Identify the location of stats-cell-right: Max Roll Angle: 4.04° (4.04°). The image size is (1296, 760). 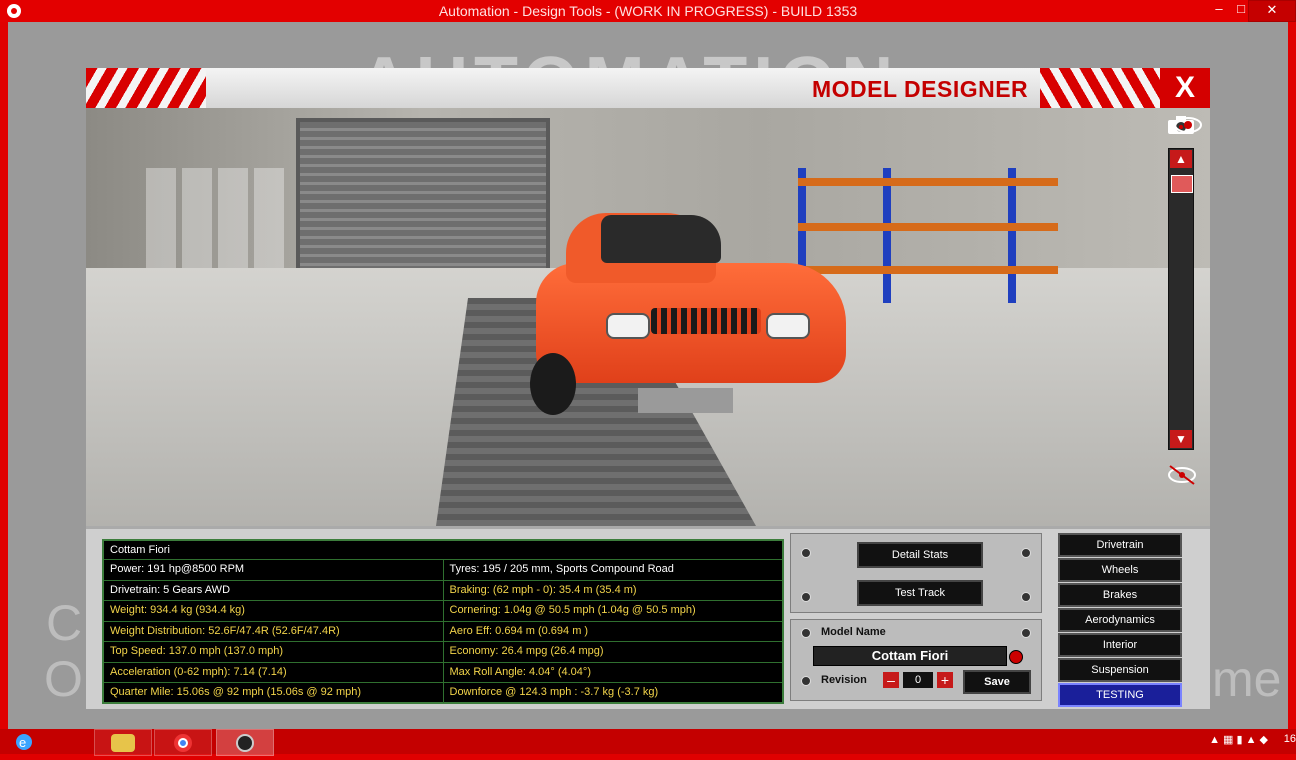
(612, 672).